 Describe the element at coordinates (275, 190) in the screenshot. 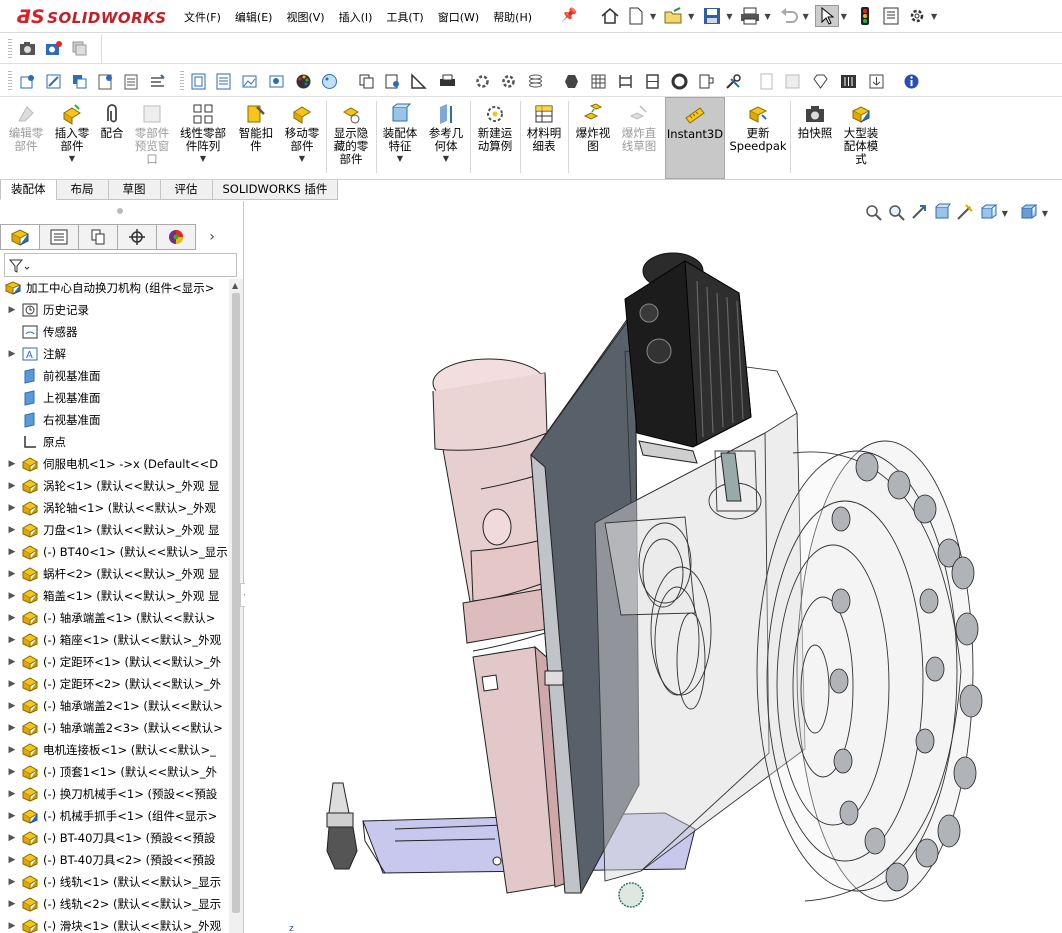

I see `tab-solidworks-addins: SOLIDWORKS 插件` at that location.